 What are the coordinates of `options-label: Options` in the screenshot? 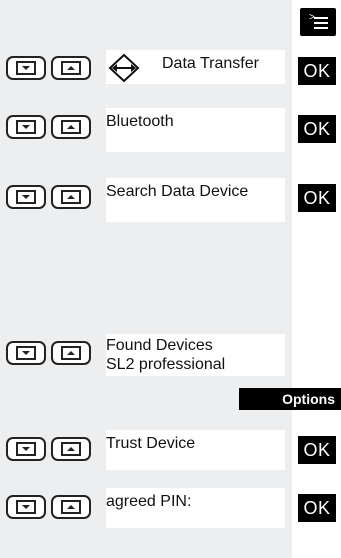 It's located at (308, 399).